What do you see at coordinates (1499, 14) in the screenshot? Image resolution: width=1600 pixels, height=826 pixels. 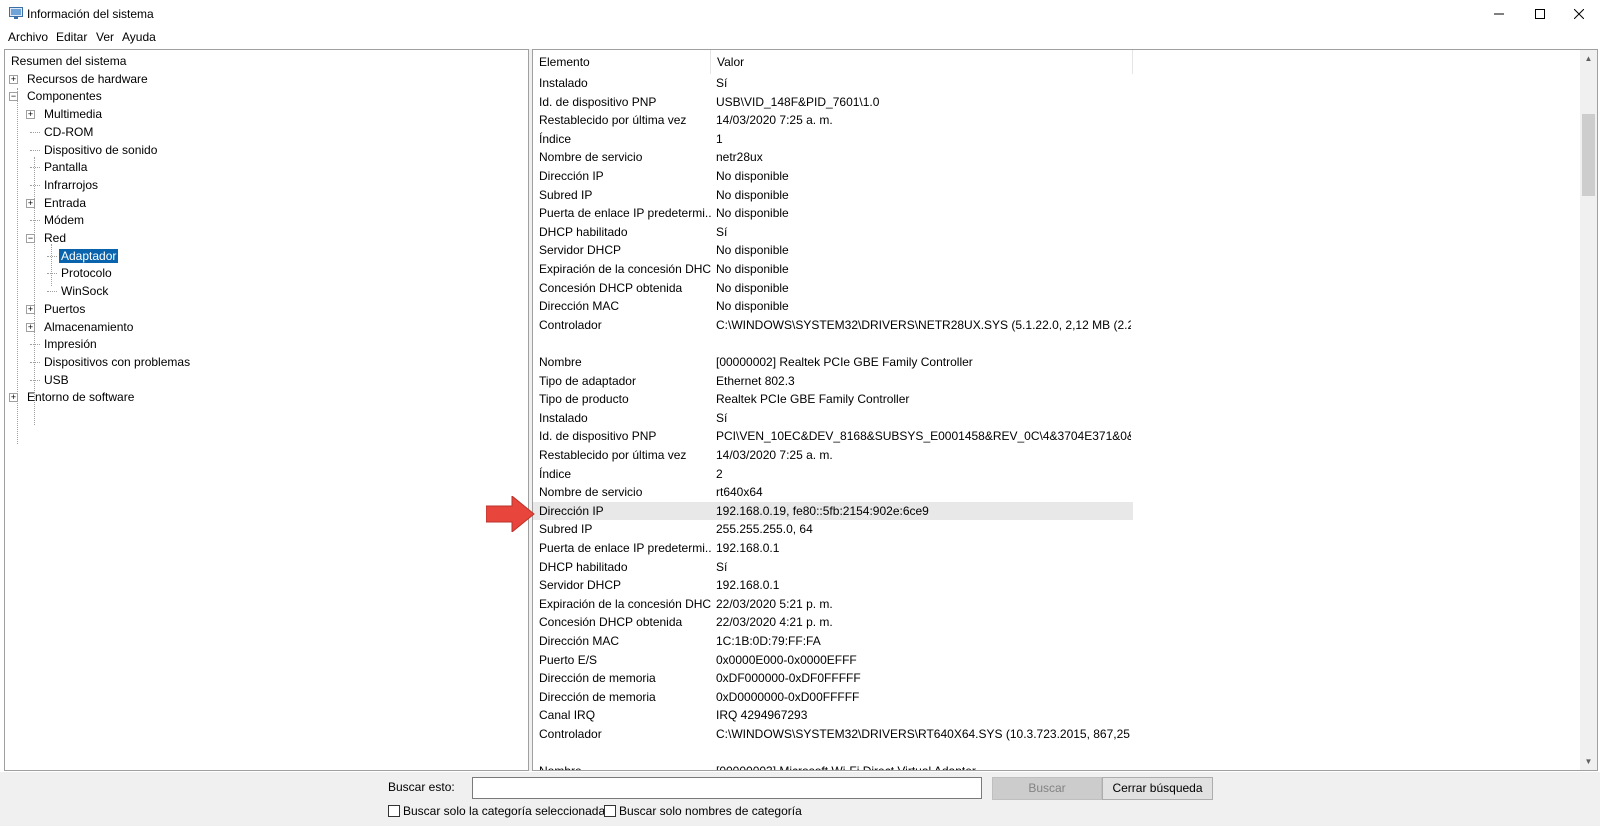 I see `minimize-button` at bounding box center [1499, 14].